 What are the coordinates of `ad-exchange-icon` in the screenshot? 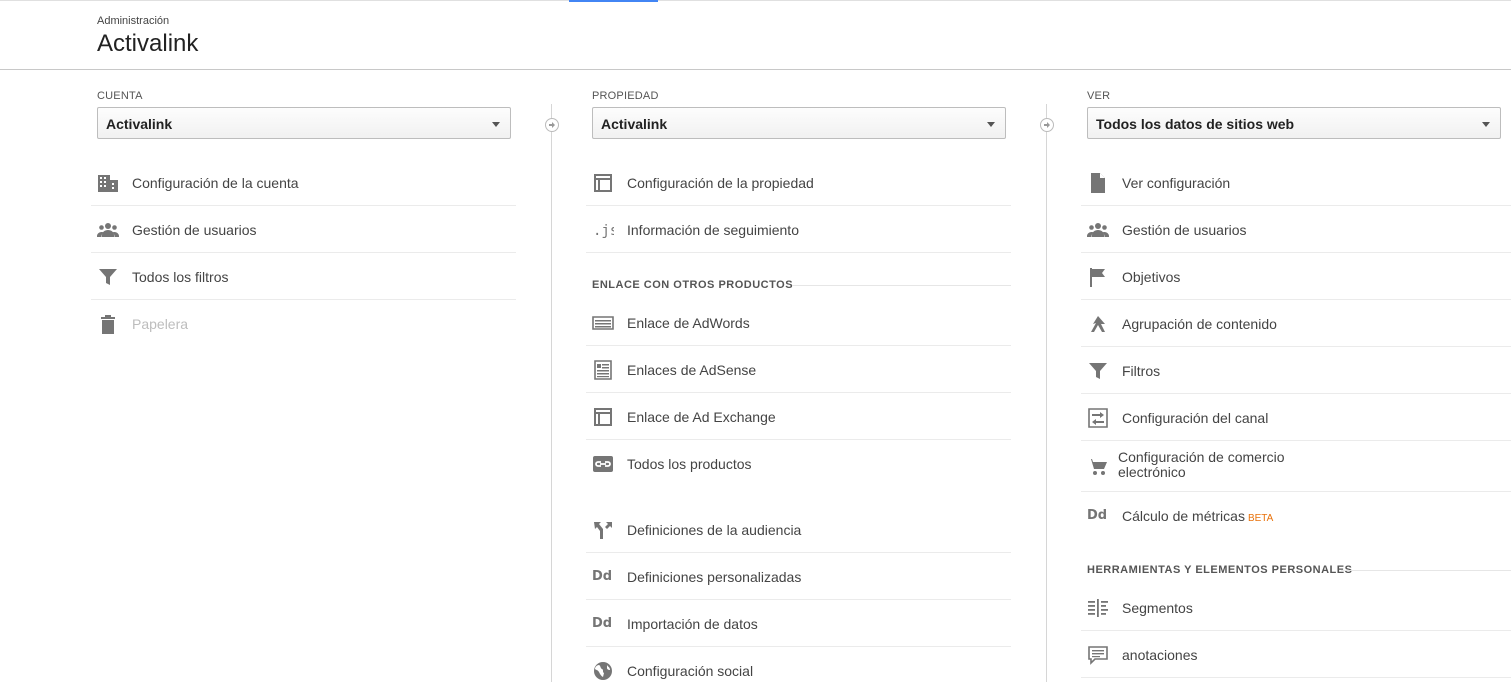 It's located at (603, 417).